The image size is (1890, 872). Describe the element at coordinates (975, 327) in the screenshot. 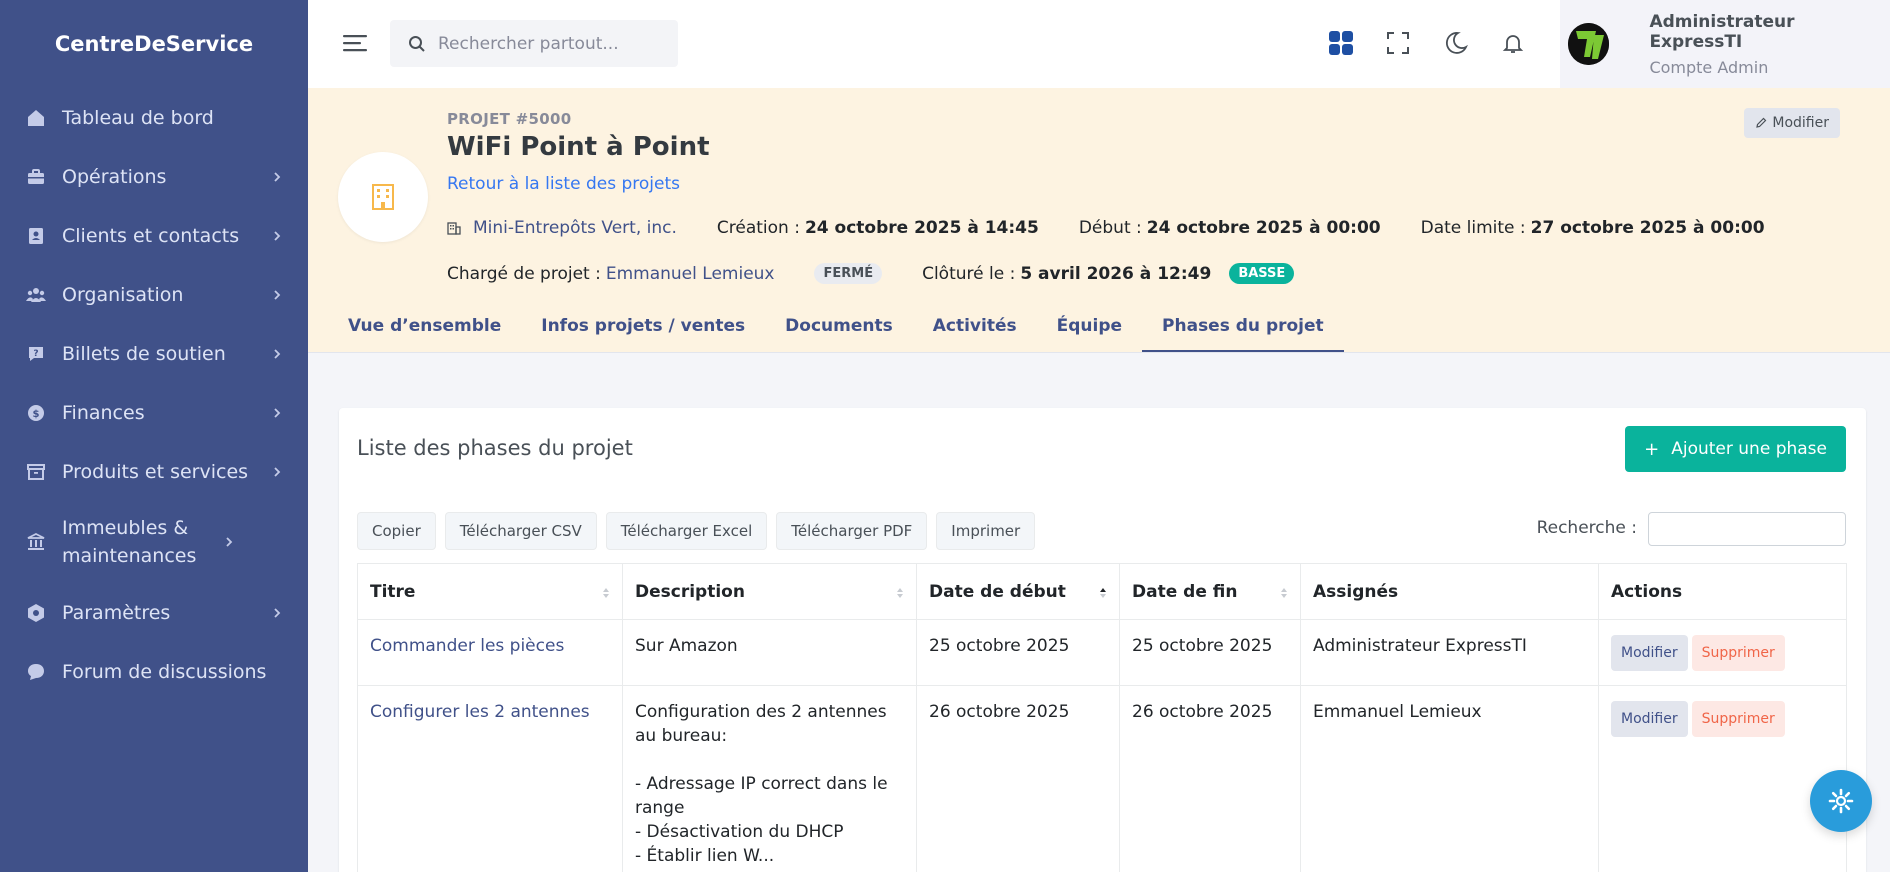

I see `tab-activities: Activités` at that location.